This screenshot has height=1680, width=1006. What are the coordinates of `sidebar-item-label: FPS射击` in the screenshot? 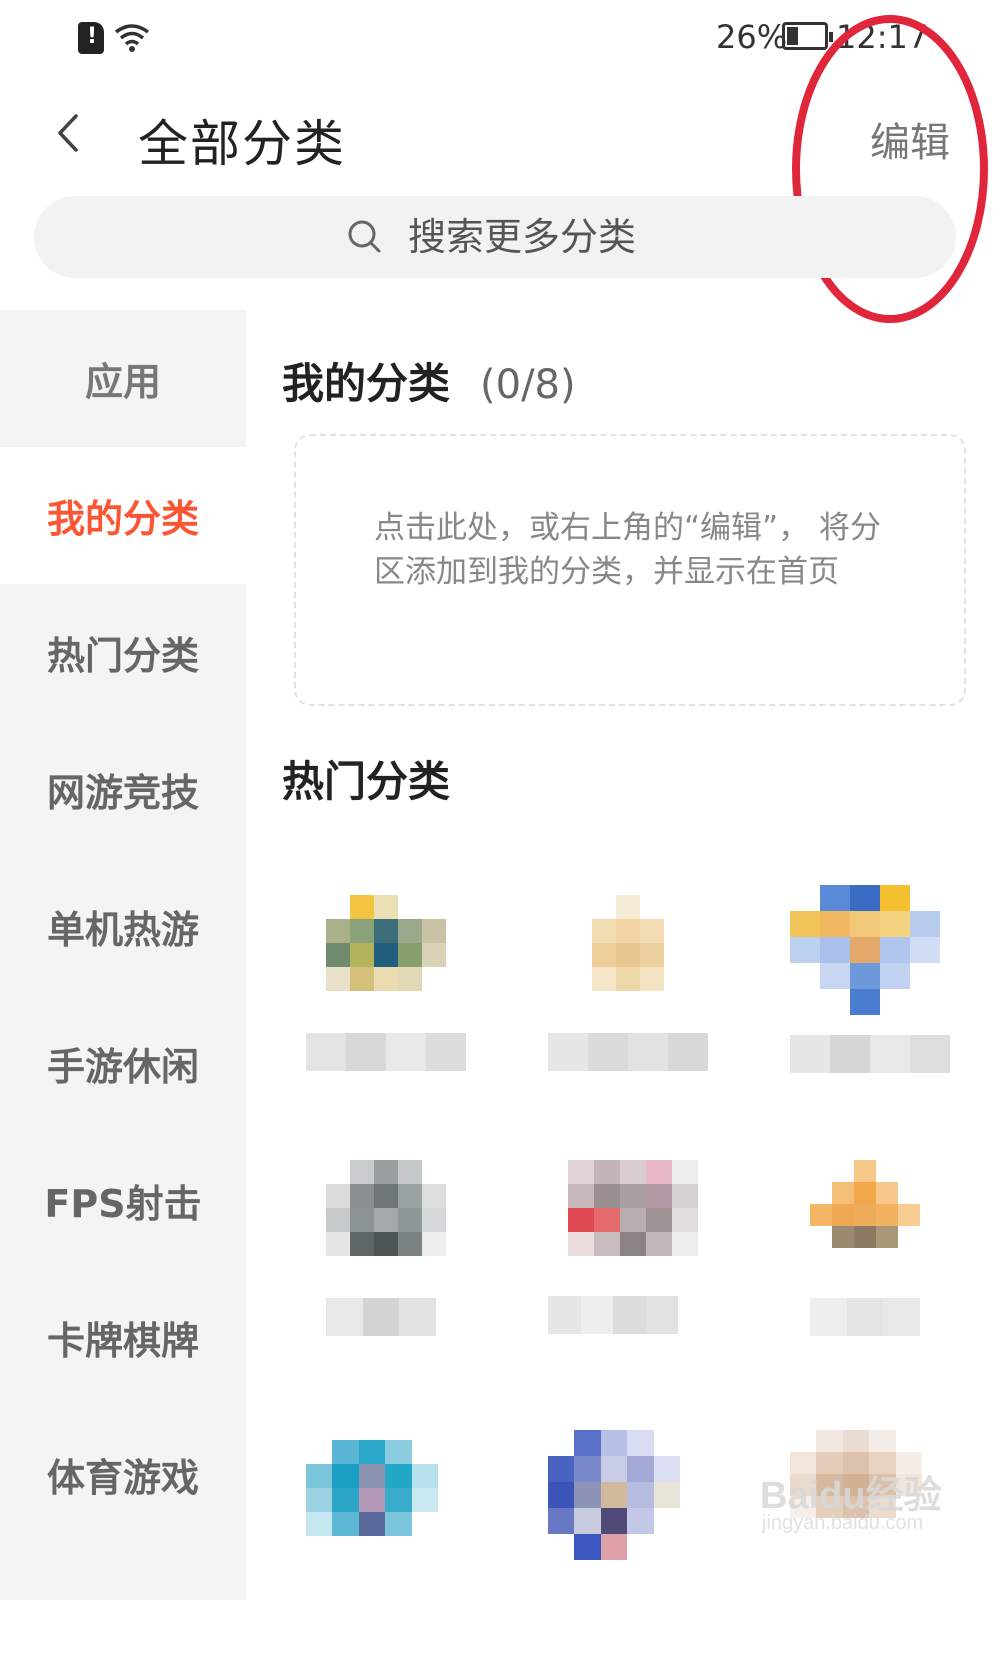 It's located at (123, 1204).